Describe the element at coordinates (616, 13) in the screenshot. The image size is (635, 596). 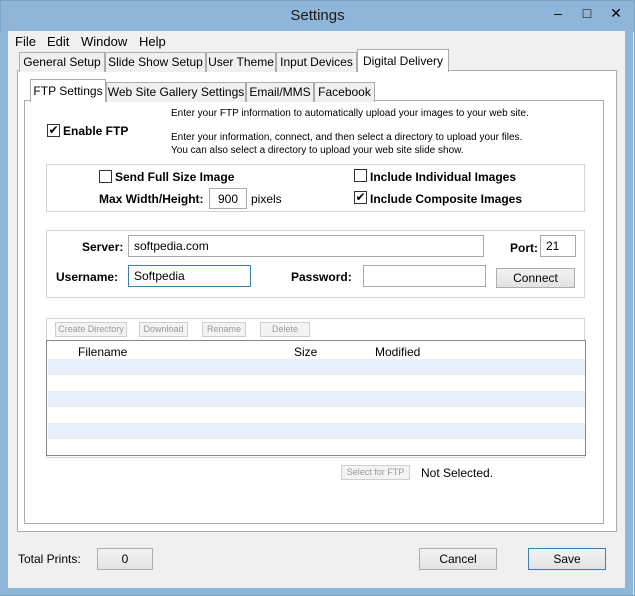
I see `close-icon: ✕` at that location.